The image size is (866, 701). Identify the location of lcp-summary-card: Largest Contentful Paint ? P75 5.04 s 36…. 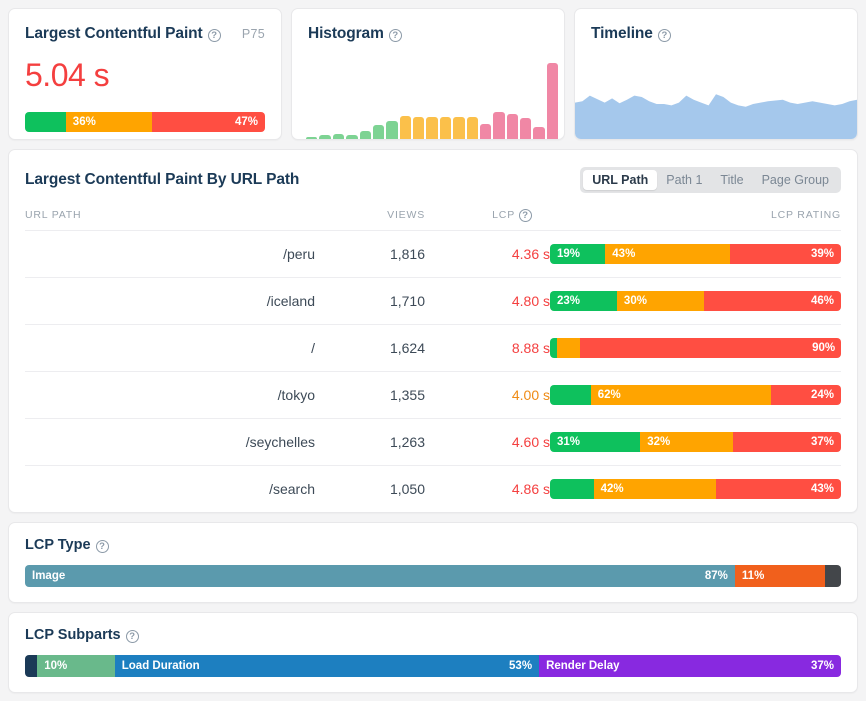
(145, 74).